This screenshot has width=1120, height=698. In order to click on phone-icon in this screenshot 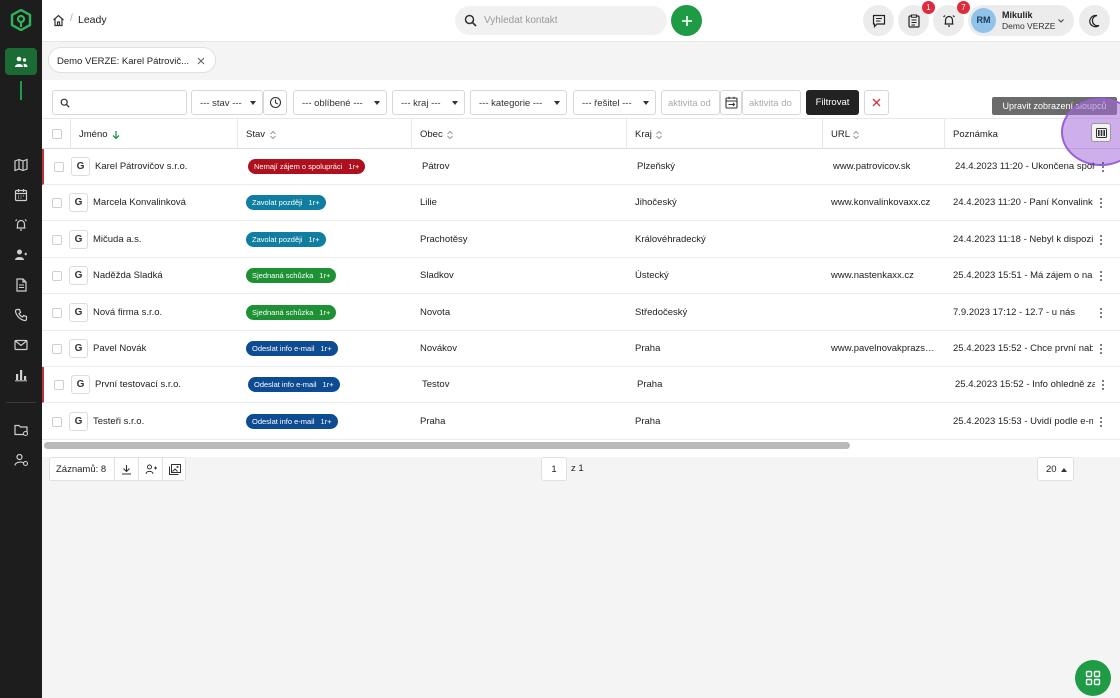, I will do `click(21, 315)`.